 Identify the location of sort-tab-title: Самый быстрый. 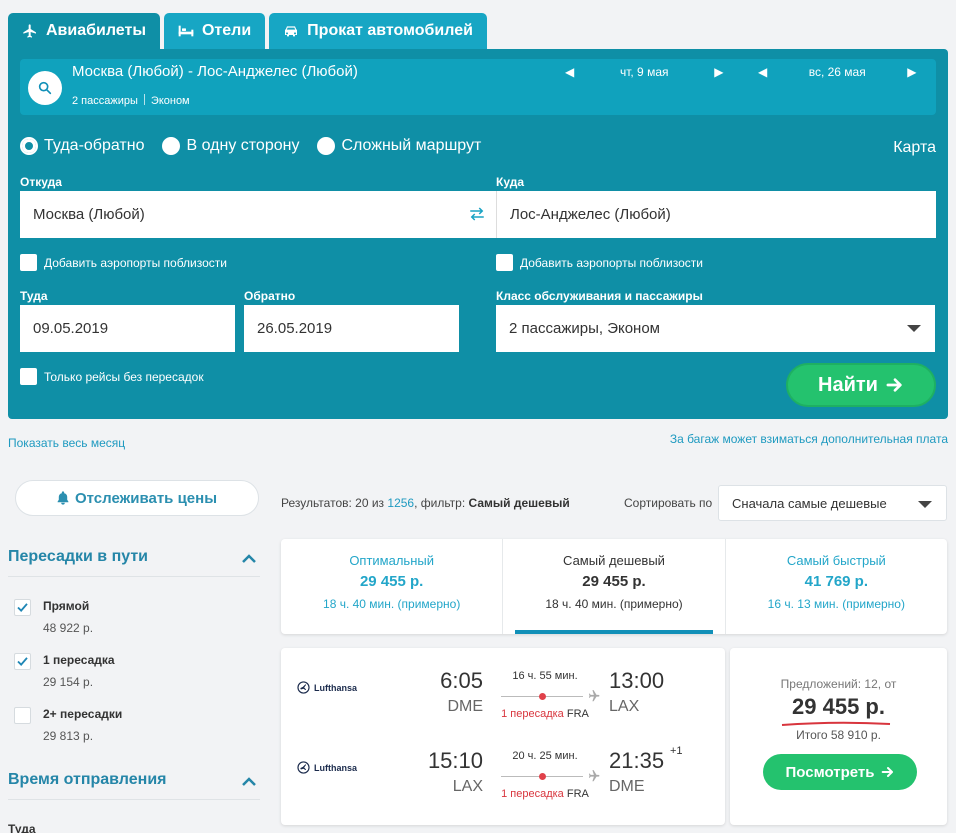
(836, 560).